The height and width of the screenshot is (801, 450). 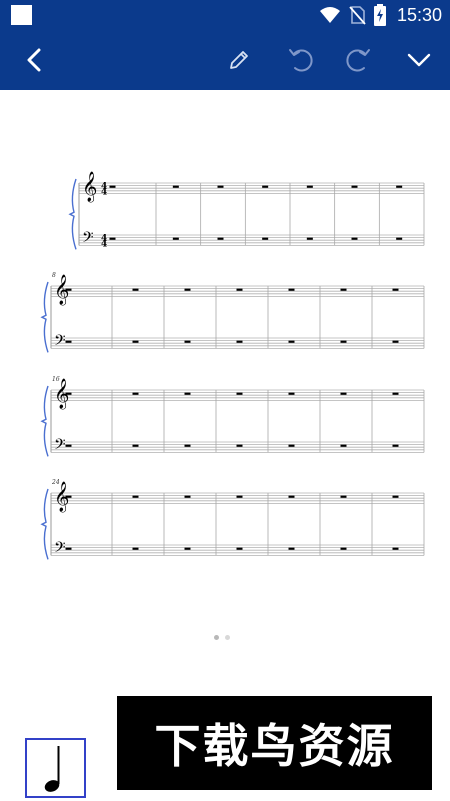 I want to click on edit-pencil-icon, so click(x=239, y=60).